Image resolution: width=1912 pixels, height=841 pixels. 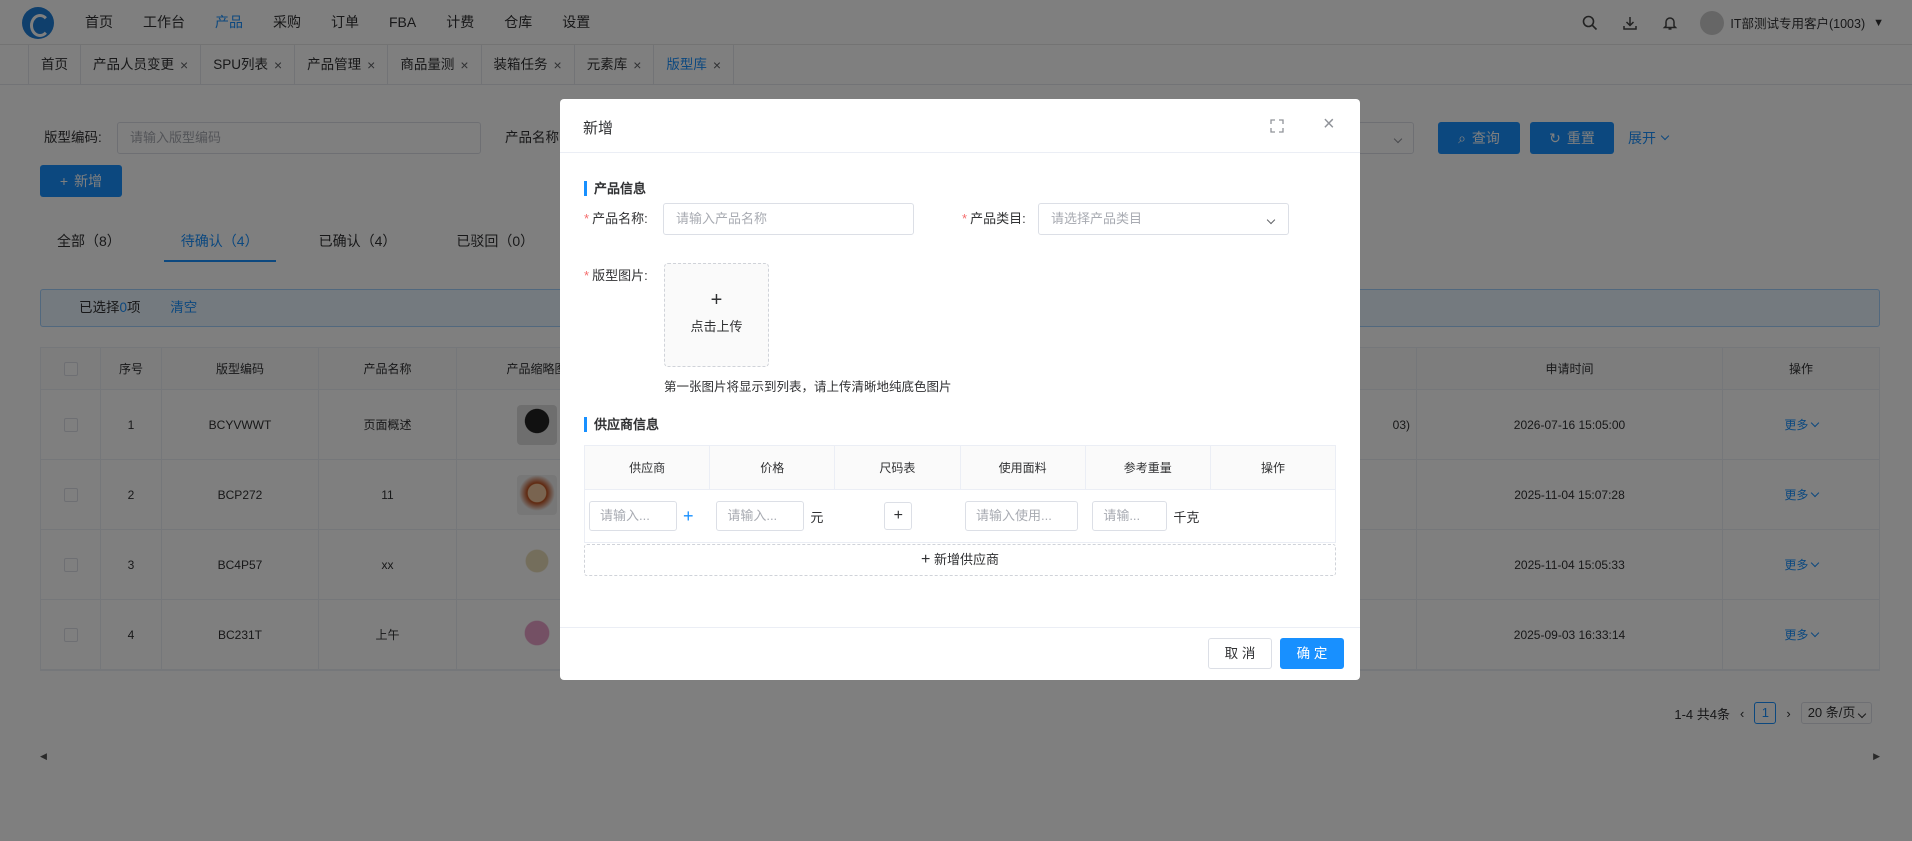 I want to click on supplier-header-row: 供应商 价格 尺码表 使用面料 参考重量 操作, so click(x=960, y=468).